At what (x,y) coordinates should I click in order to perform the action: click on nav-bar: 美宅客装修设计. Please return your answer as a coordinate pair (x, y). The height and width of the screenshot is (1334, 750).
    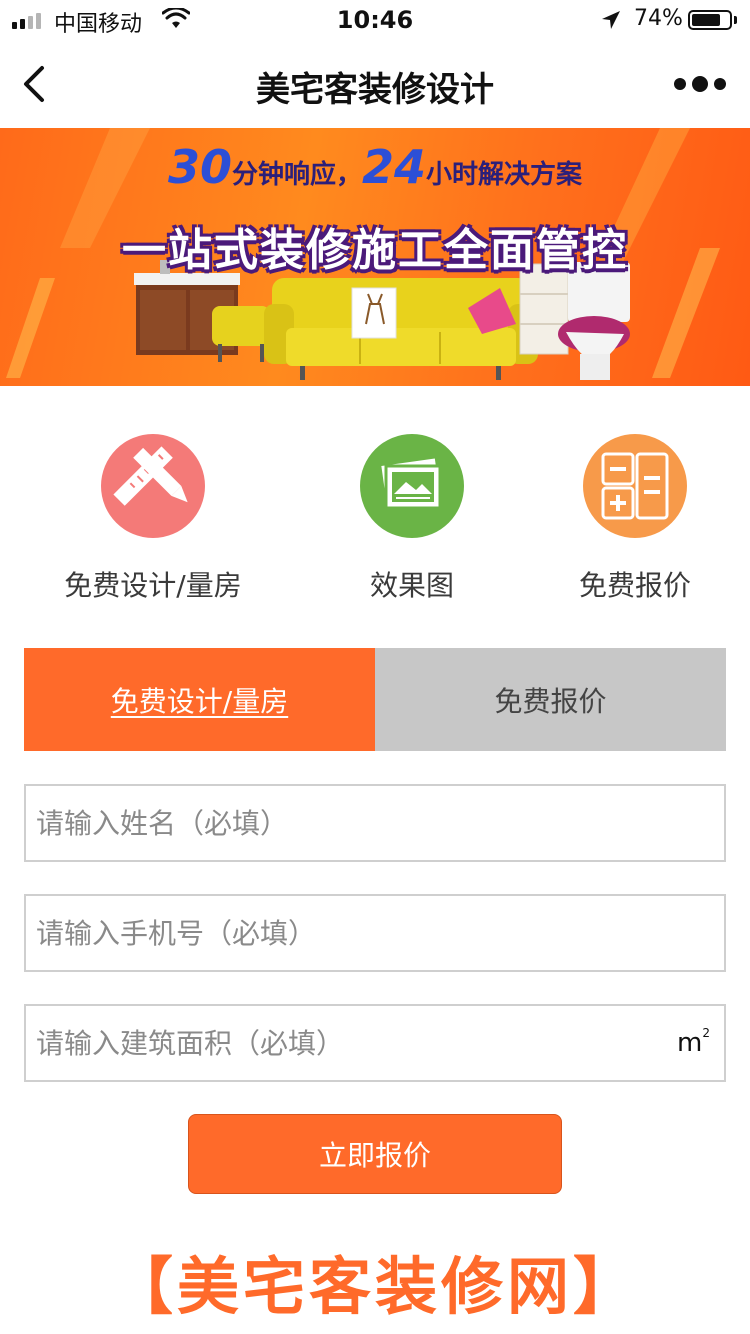
    Looking at the image, I should click on (375, 84).